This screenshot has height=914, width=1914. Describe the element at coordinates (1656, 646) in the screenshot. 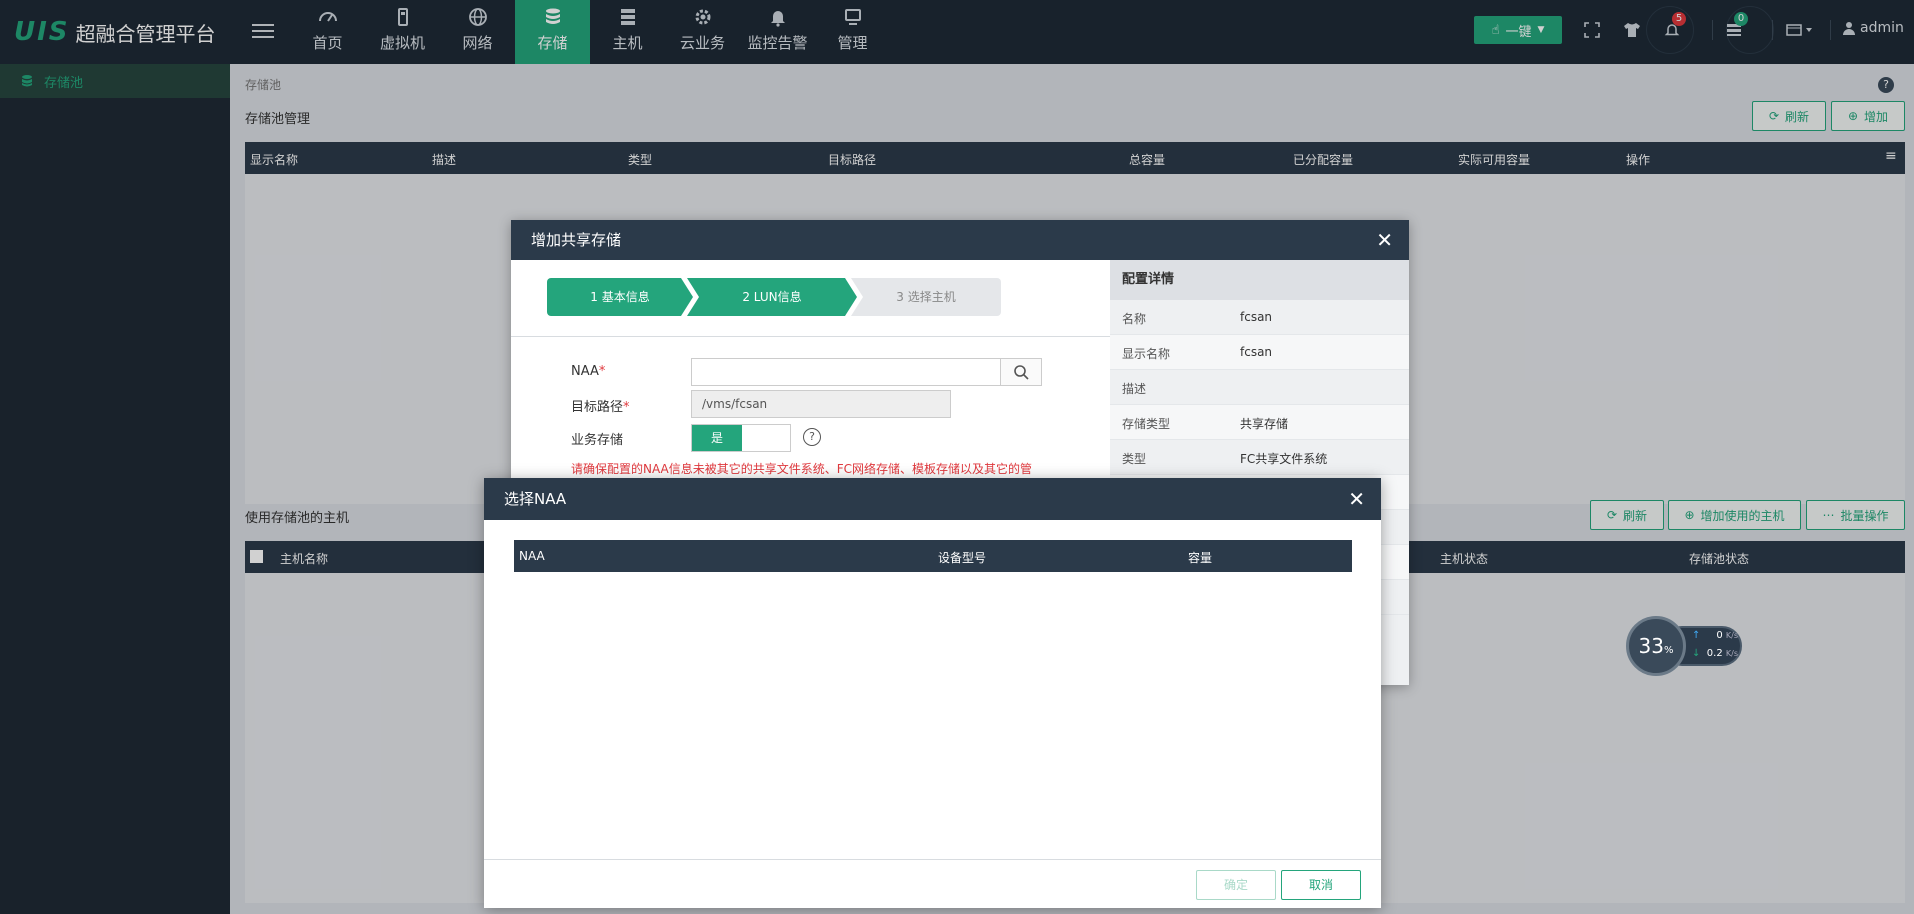

I see `cpu-percent: 33%` at that location.